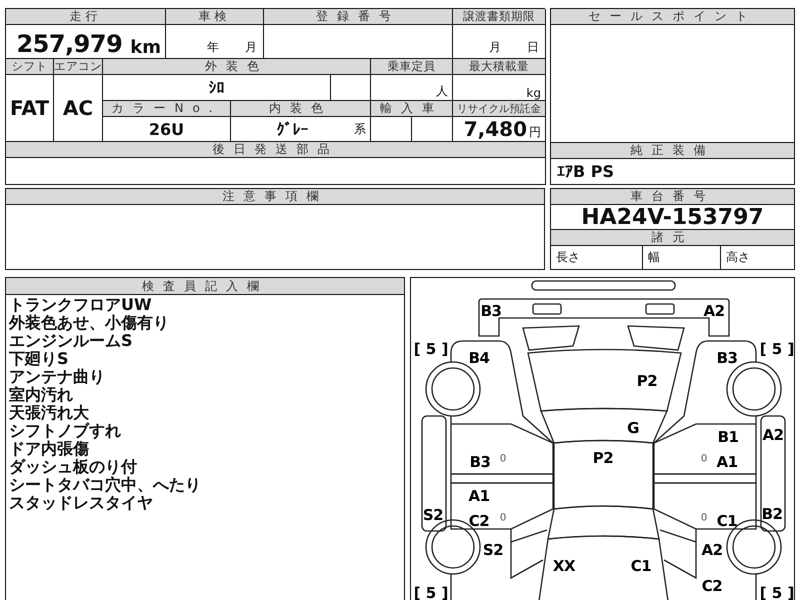 The height and width of the screenshot is (600, 800). Describe the element at coordinates (205, 286) in the screenshot. I see `header-cell: 検査員記入欄` at that location.